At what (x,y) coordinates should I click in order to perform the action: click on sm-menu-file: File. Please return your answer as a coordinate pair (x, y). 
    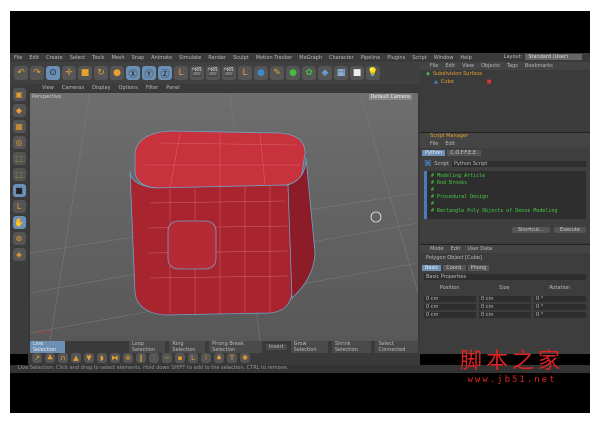
    Looking at the image, I should click on (434, 144).